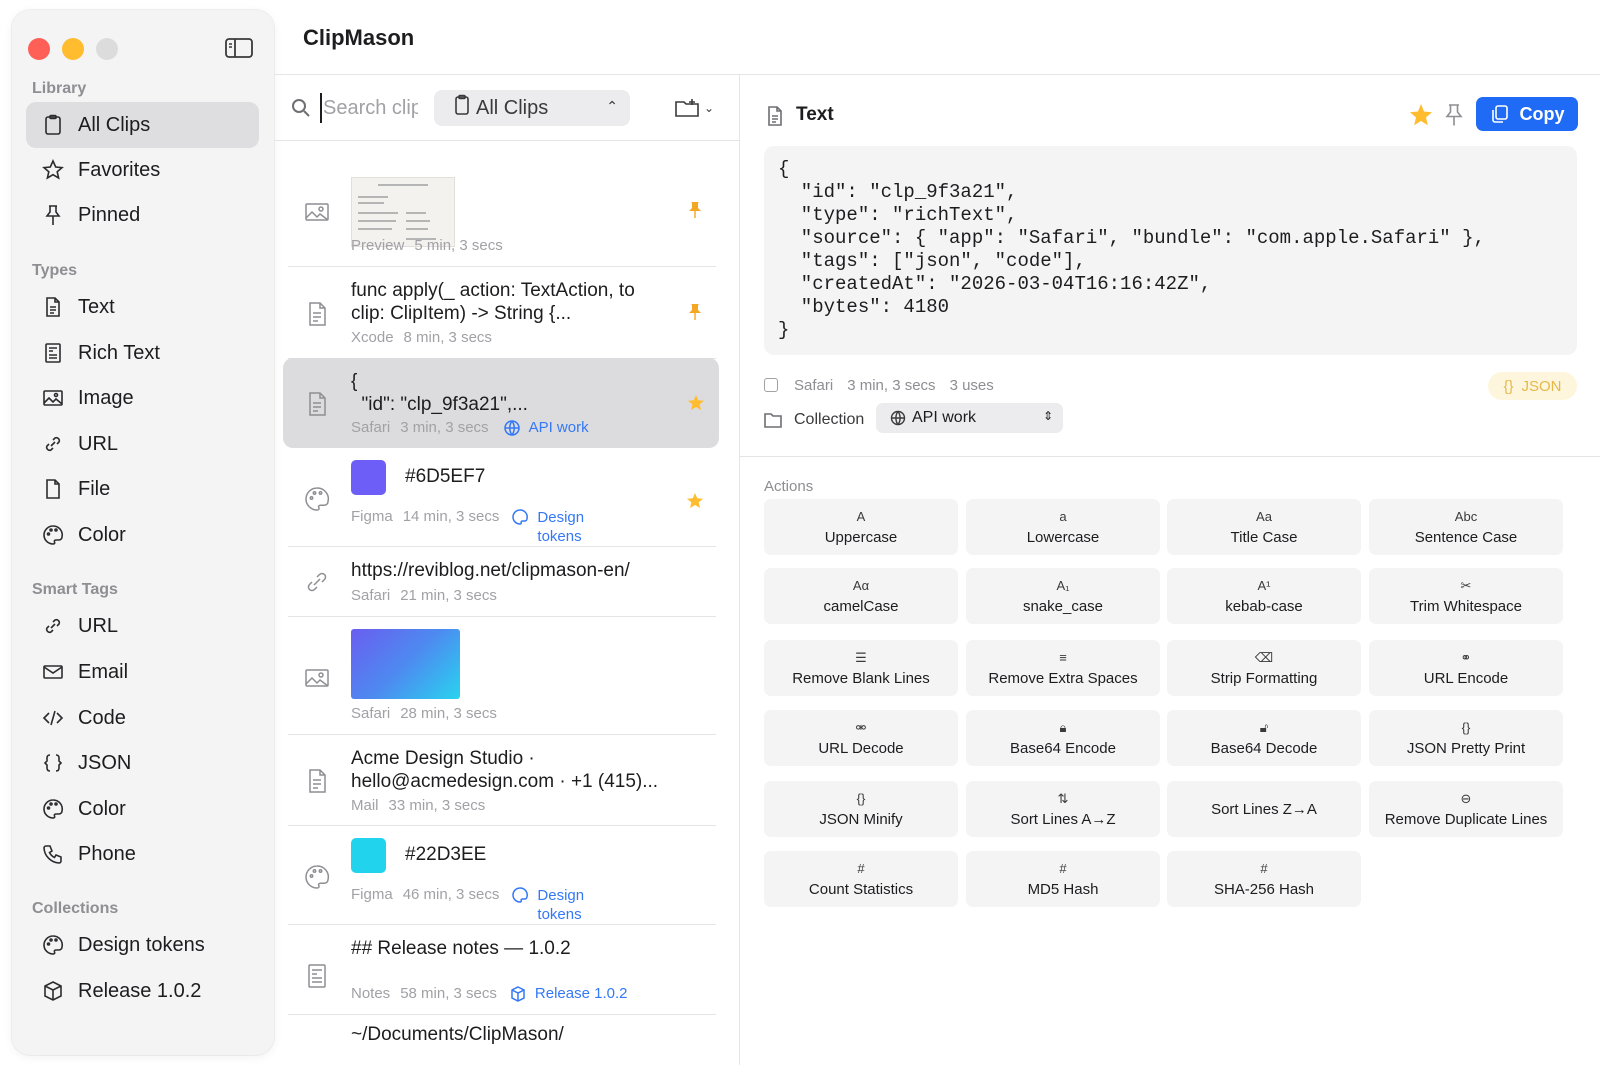 This screenshot has width=1600, height=1065. What do you see at coordinates (142, 398) in the screenshot?
I see `sidebar-item-image: Image` at bounding box center [142, 398].